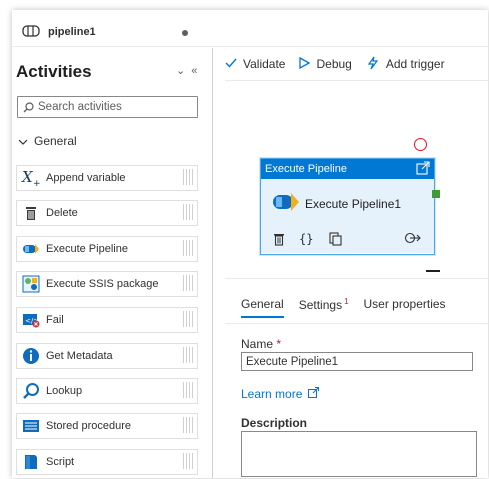  I want to click on activity-label: Execute SSIS package, so click(102, 284).